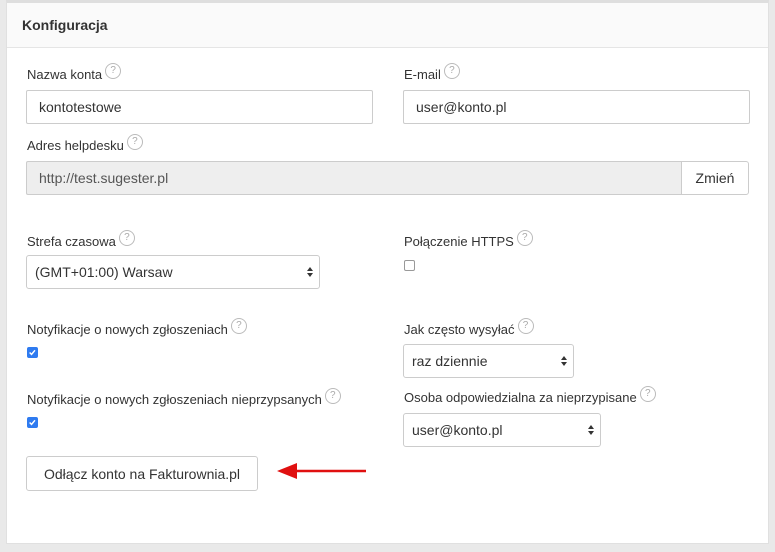 Image resolution: width=775 pixels, height=552 pixels. I want to click on panel-header: Konfiguracja, so click(387, 25).